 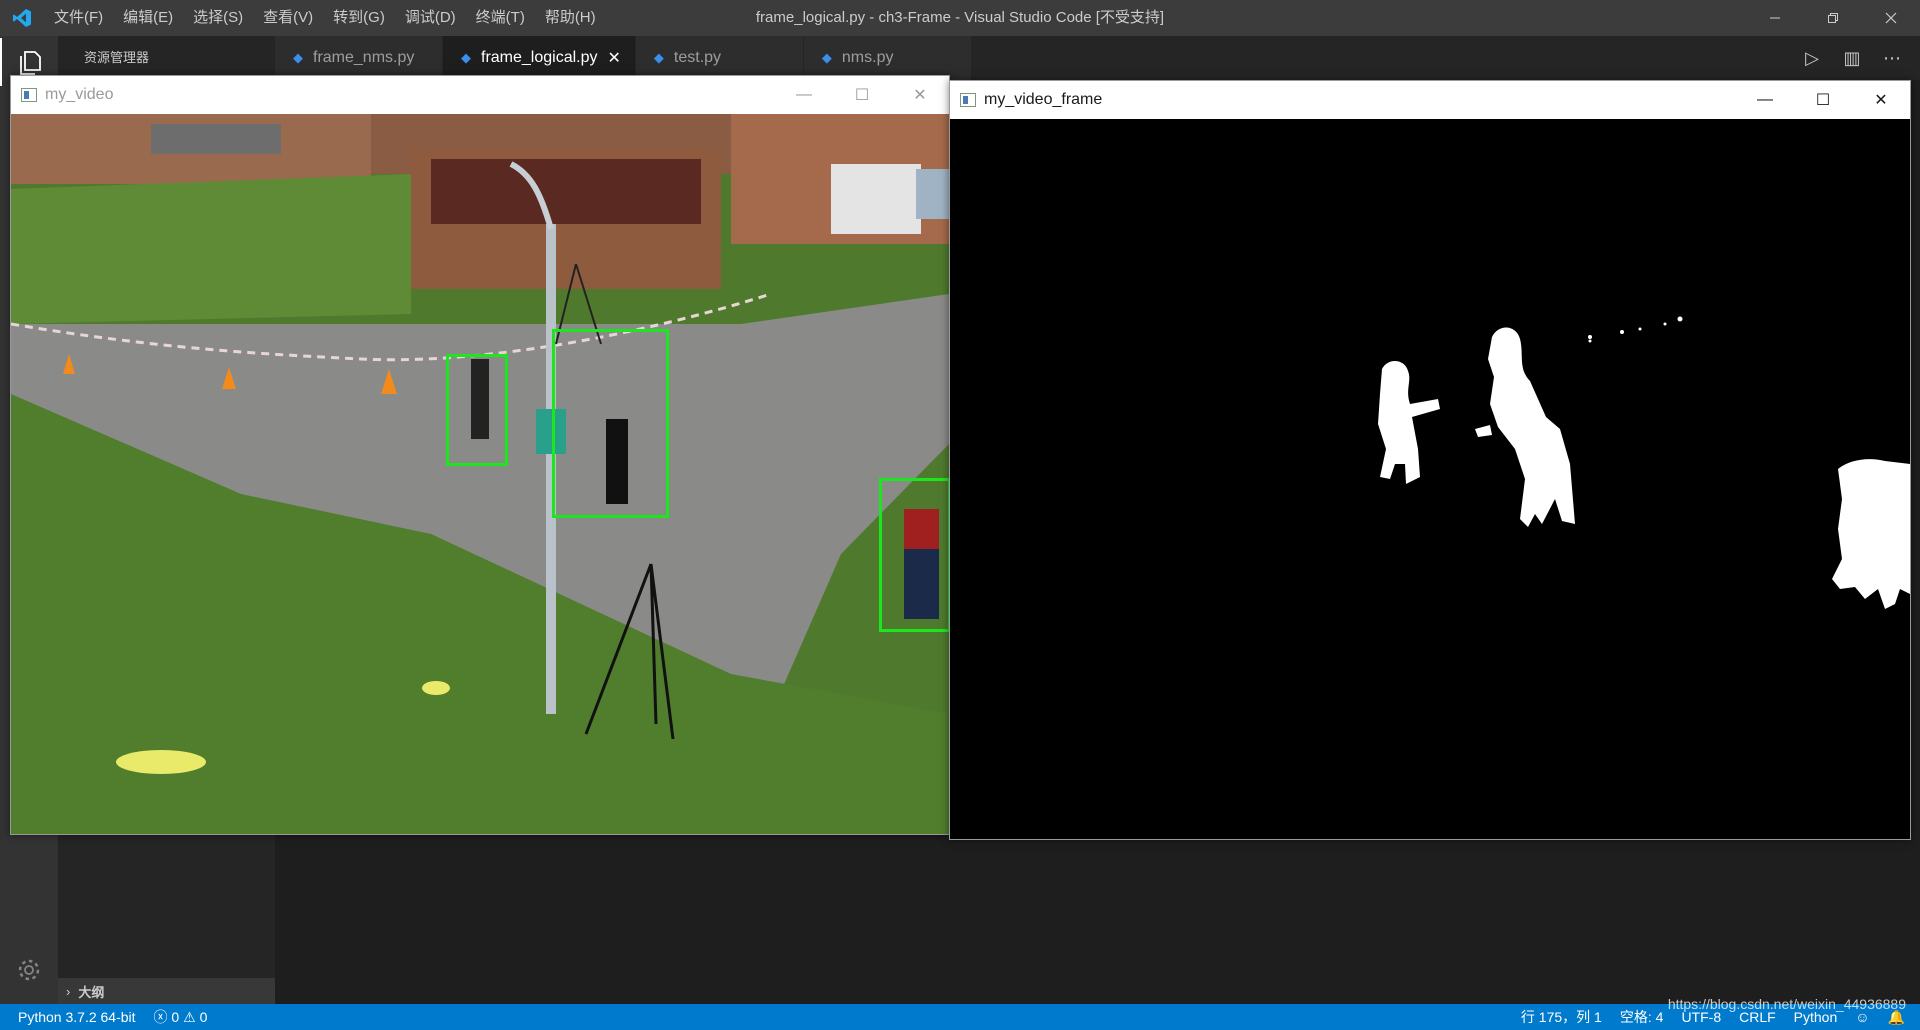 What do you see at coordinates (867, 57) in the screenshot?
I see `tab-label: nms.py` at bounding box center [867, 57].